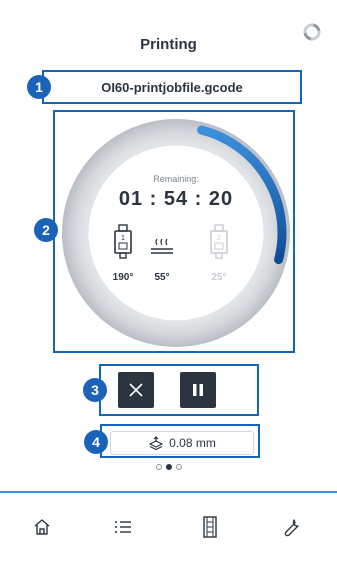  Describe the element at coordinates (123, 277) in the screenshot. I see `extruder-1-temp: 190°` at that location.